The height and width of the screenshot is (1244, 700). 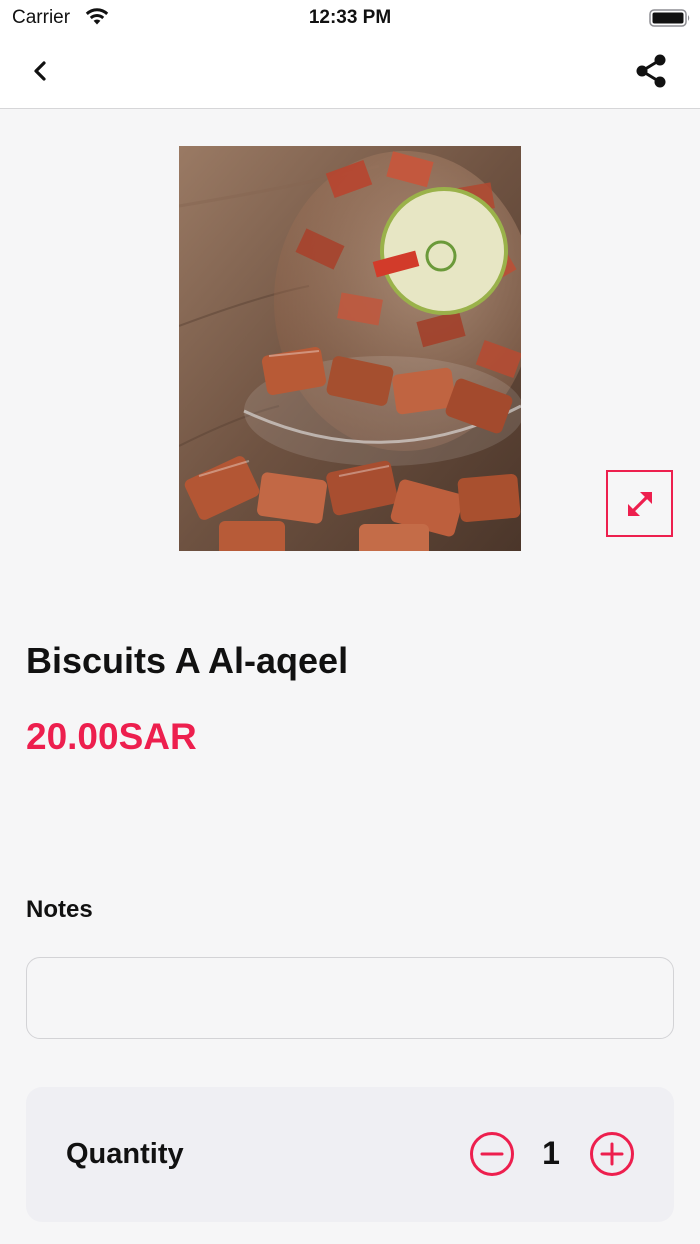 I want to click on nav-bar, so click(x=350, y=72).